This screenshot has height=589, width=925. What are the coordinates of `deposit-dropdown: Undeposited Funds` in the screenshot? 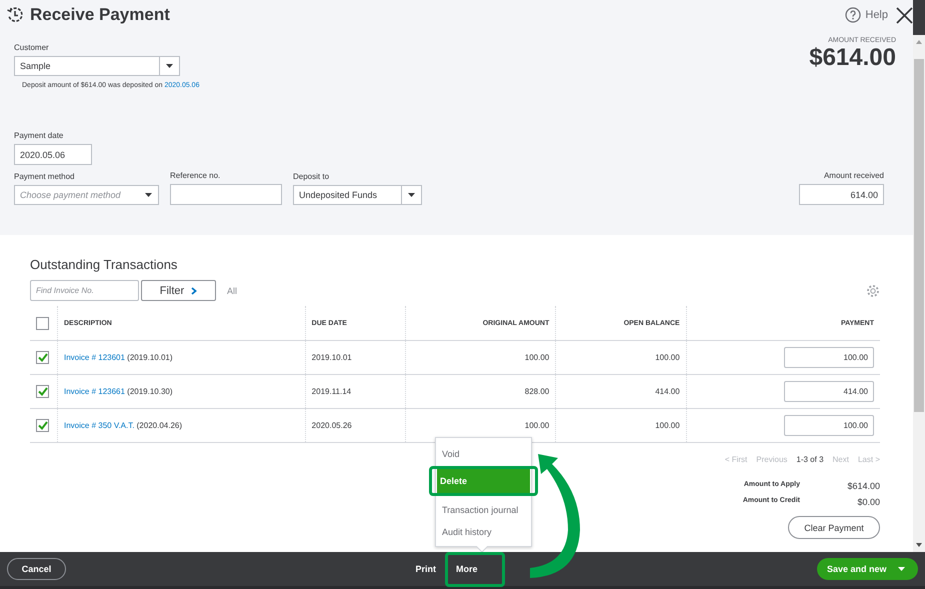 It's located at (357, 195).